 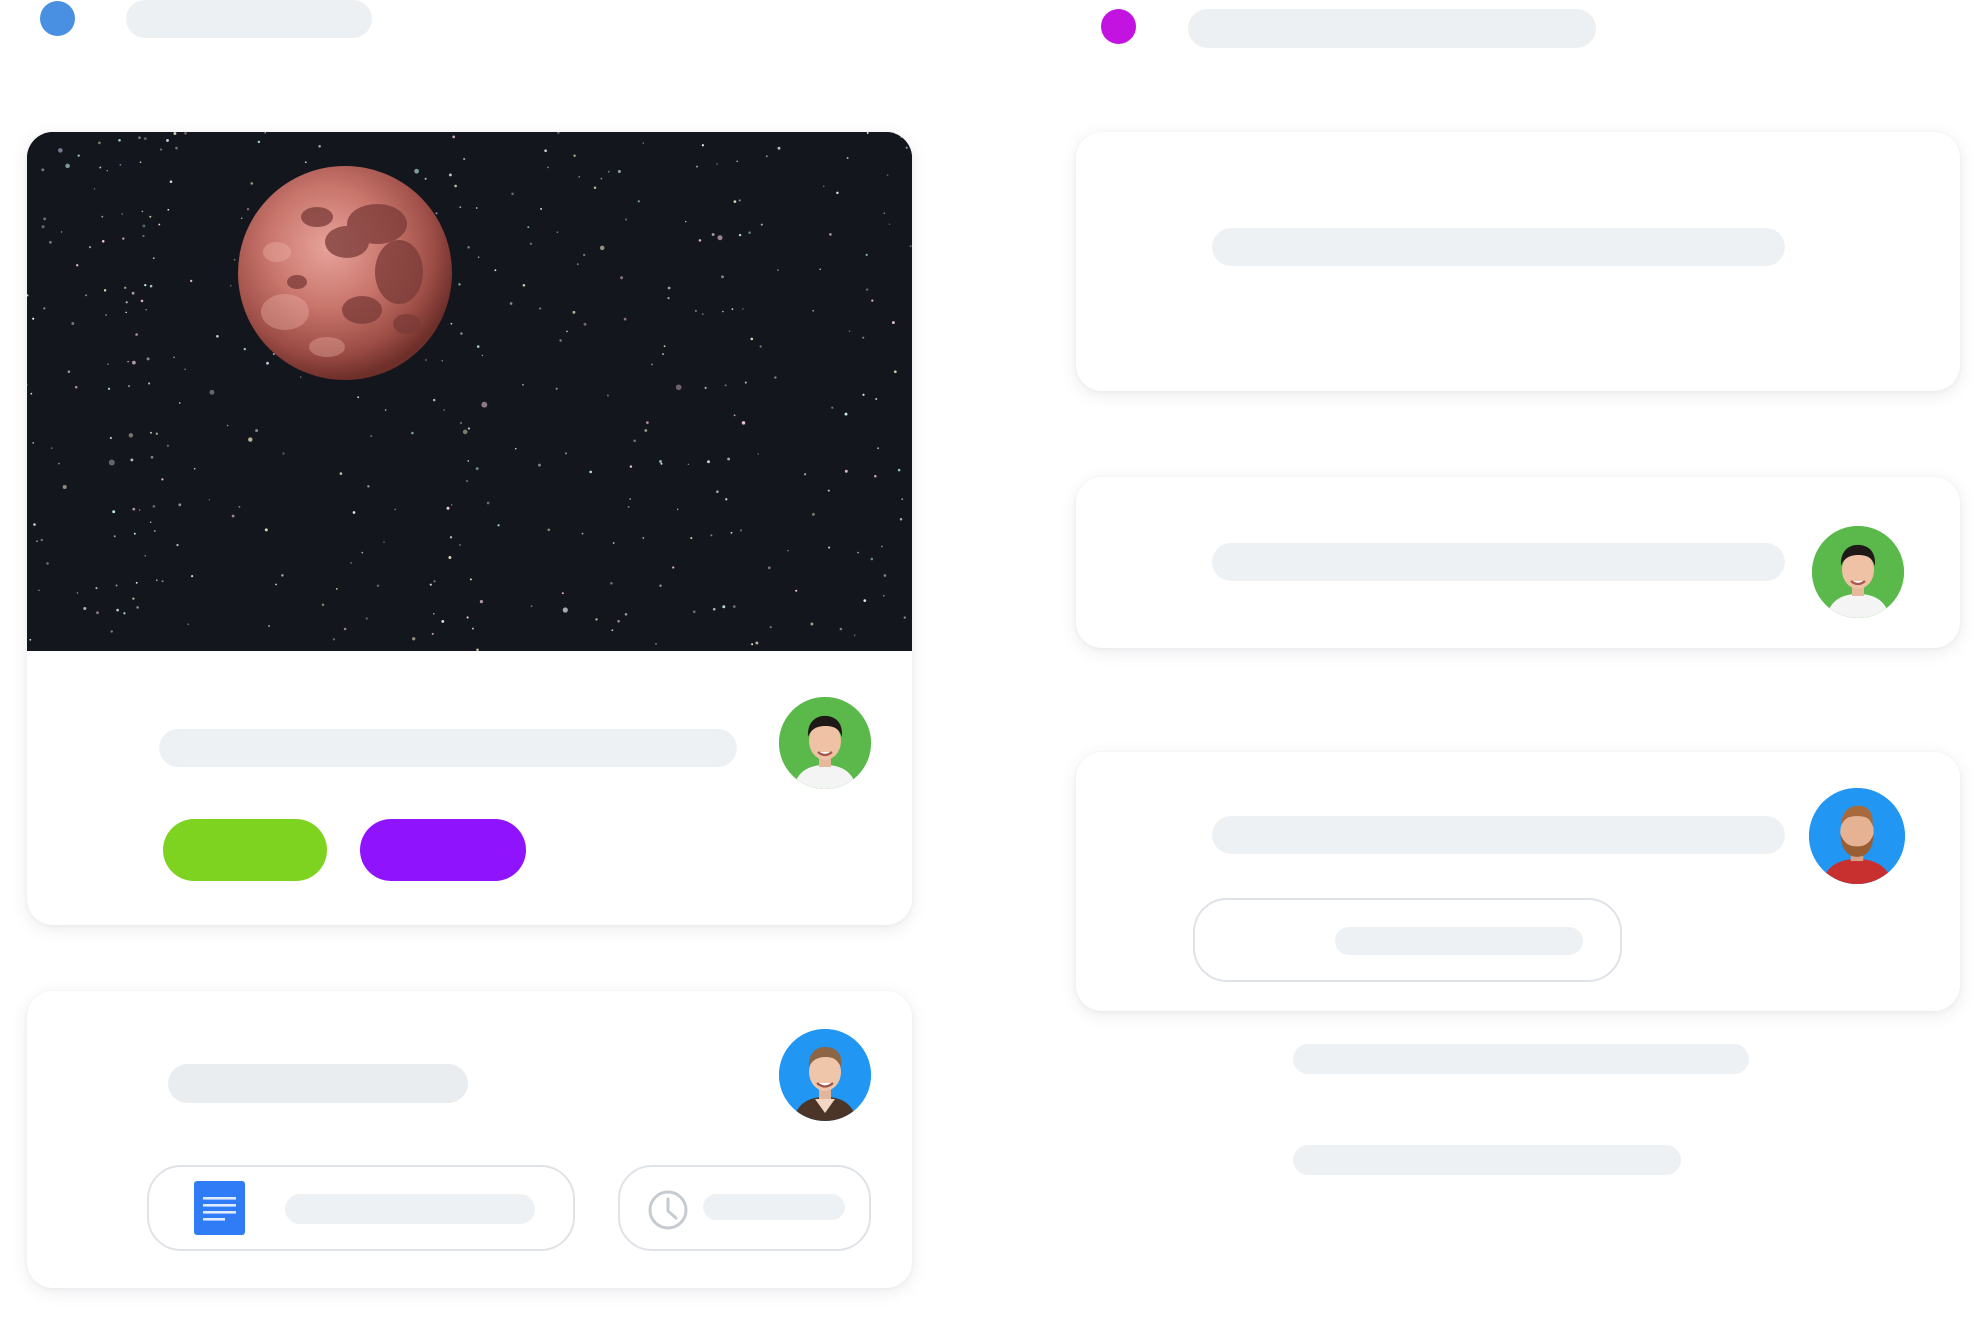 I want to click on right-card-3-action-button, so click(x=1407, y=940).